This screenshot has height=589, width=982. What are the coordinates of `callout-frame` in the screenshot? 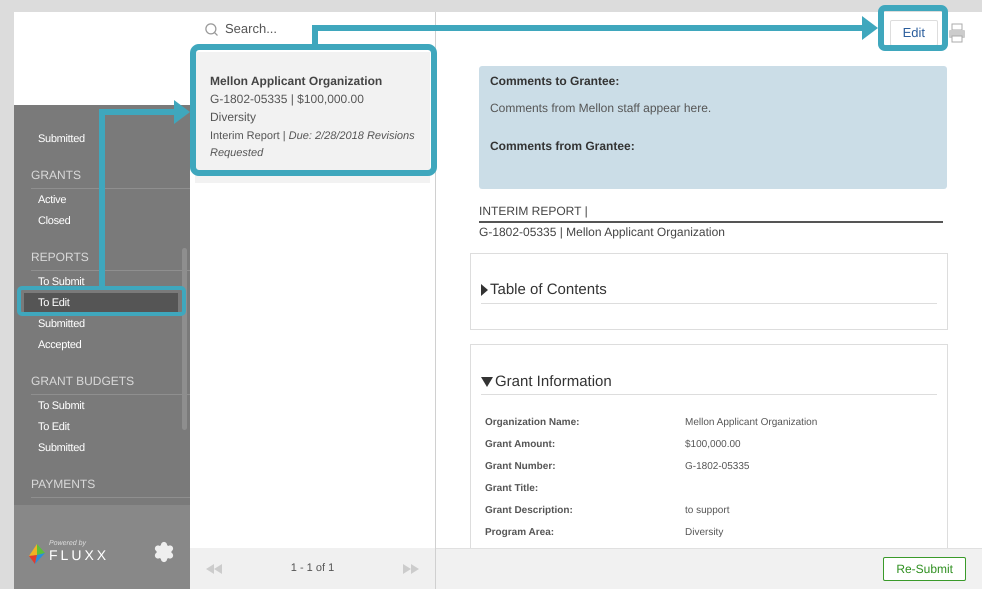 It's located at (913, 28).